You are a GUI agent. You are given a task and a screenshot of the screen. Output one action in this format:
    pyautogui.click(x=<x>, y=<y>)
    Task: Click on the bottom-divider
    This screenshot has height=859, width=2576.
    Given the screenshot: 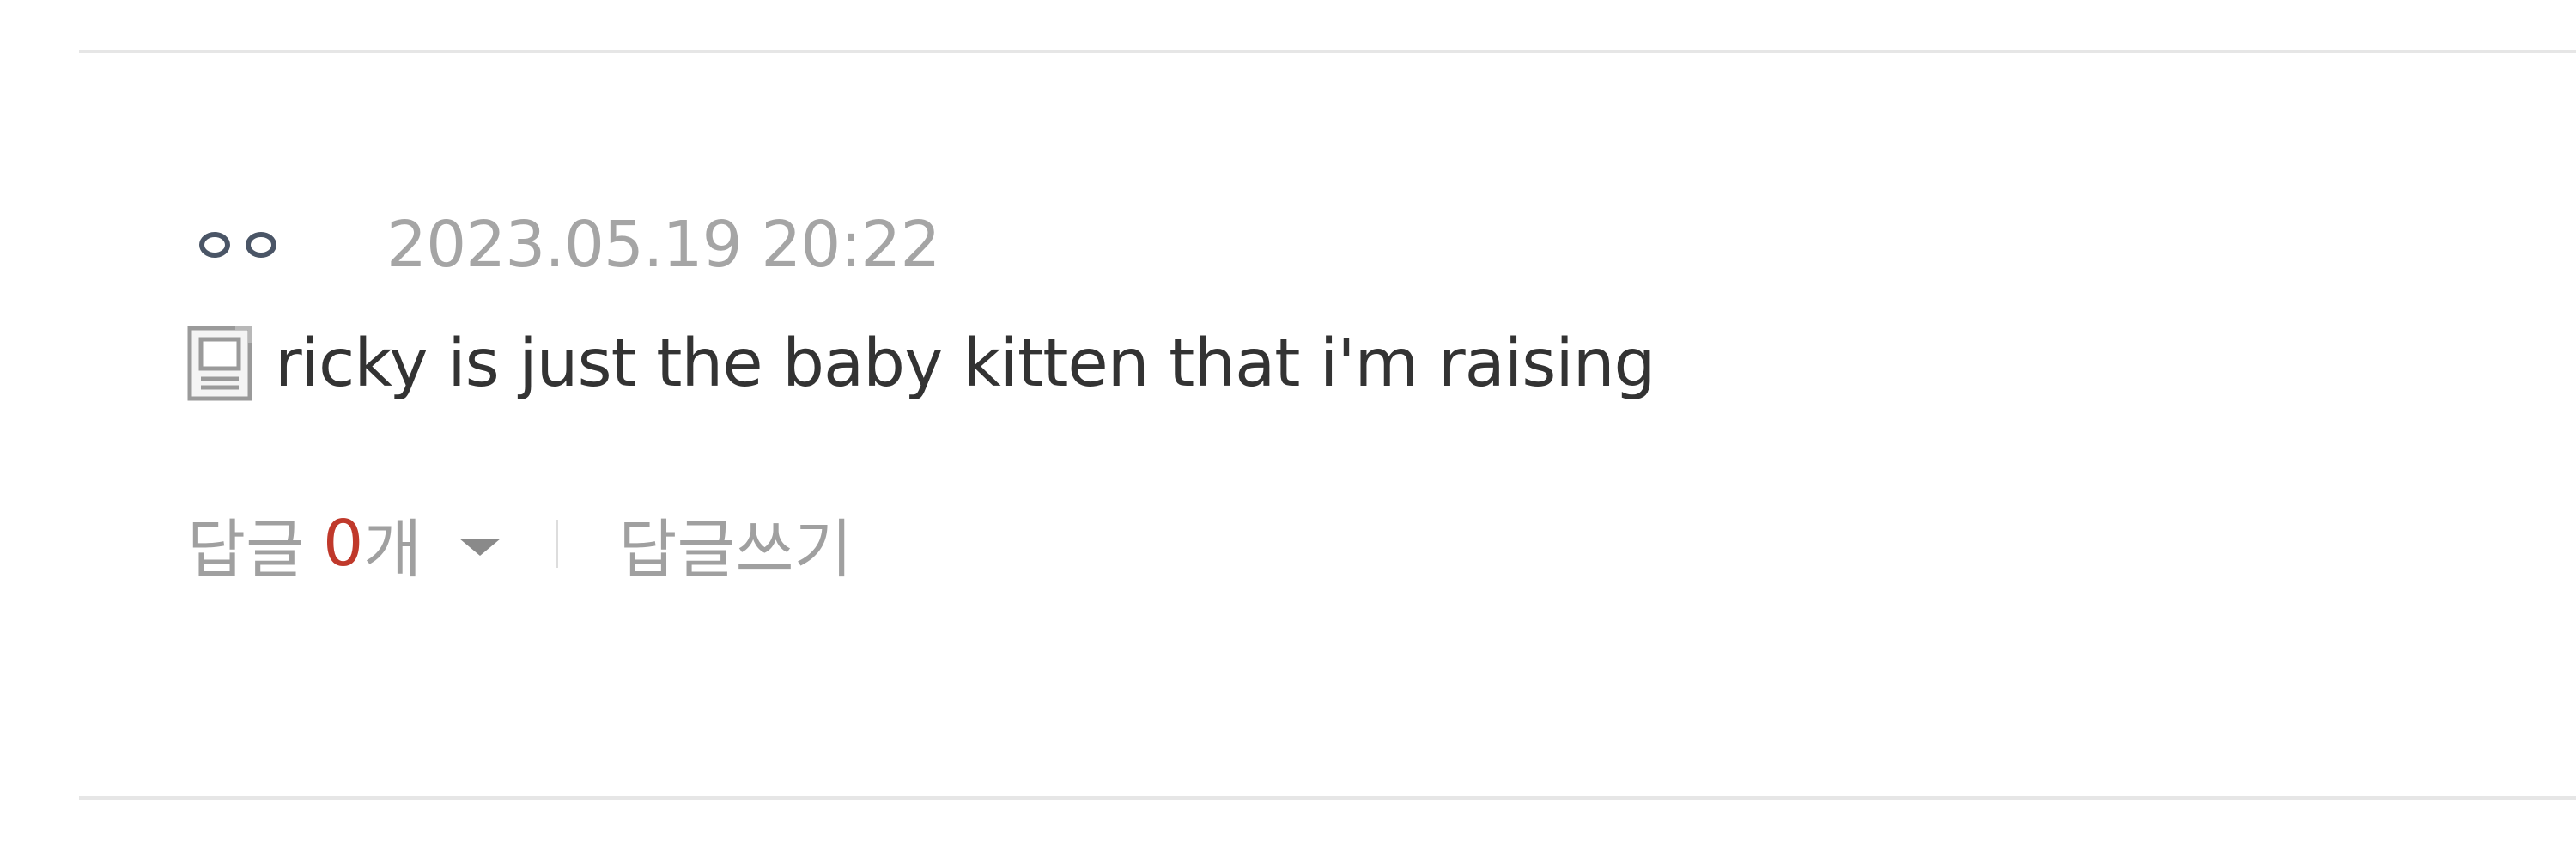 What is the action you would take?
    pyautogui.click(x=1327, y=798)
    